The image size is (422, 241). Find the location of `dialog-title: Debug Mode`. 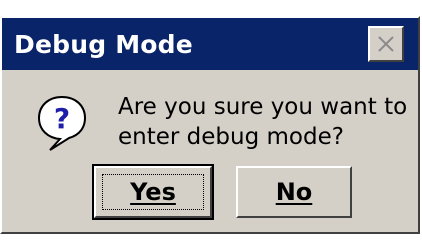

dialog-title: Debug Mode is located at coordinates (103, 44).